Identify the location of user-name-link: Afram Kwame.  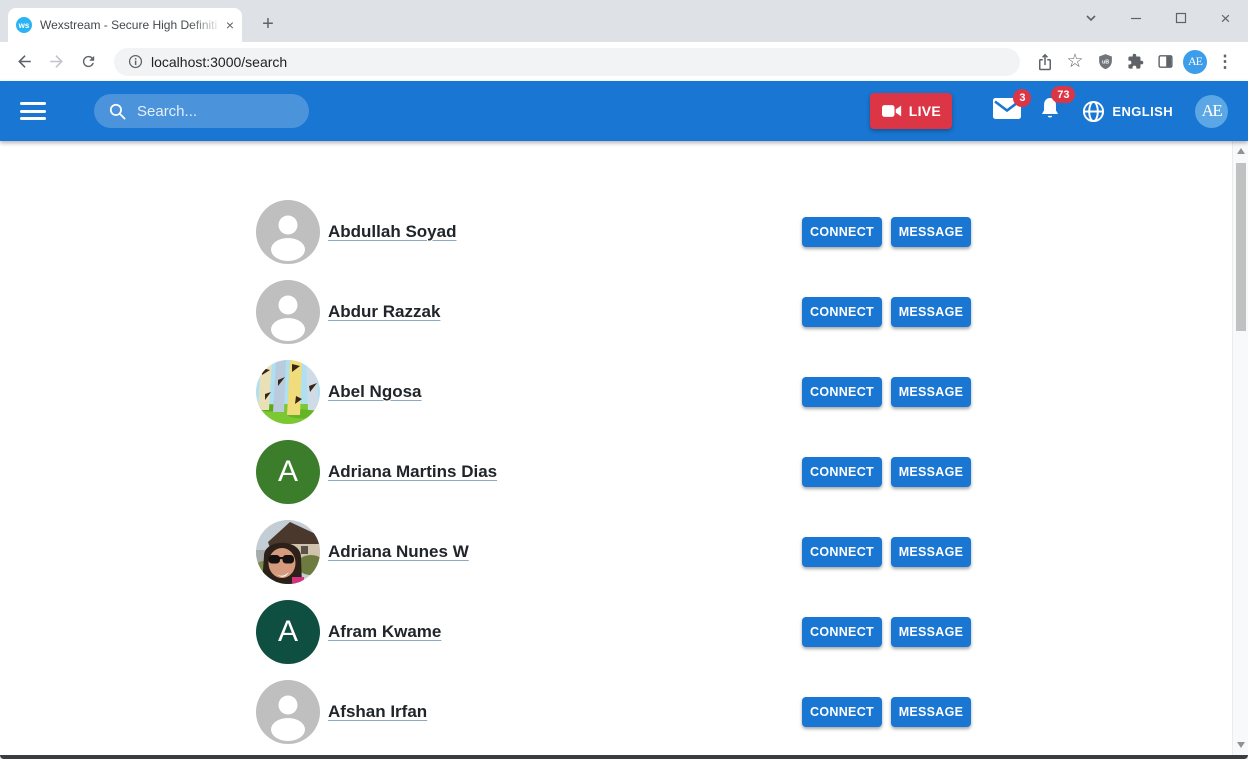
(384, 632).